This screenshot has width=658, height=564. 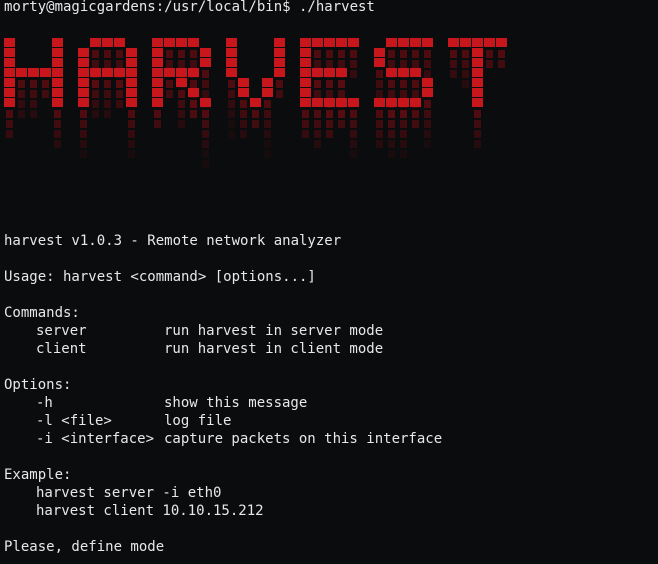 What do you see at coordinates (198, 421) in the screenshot?
I see `option-desc-l: log file` at bounding box center [198, 421].